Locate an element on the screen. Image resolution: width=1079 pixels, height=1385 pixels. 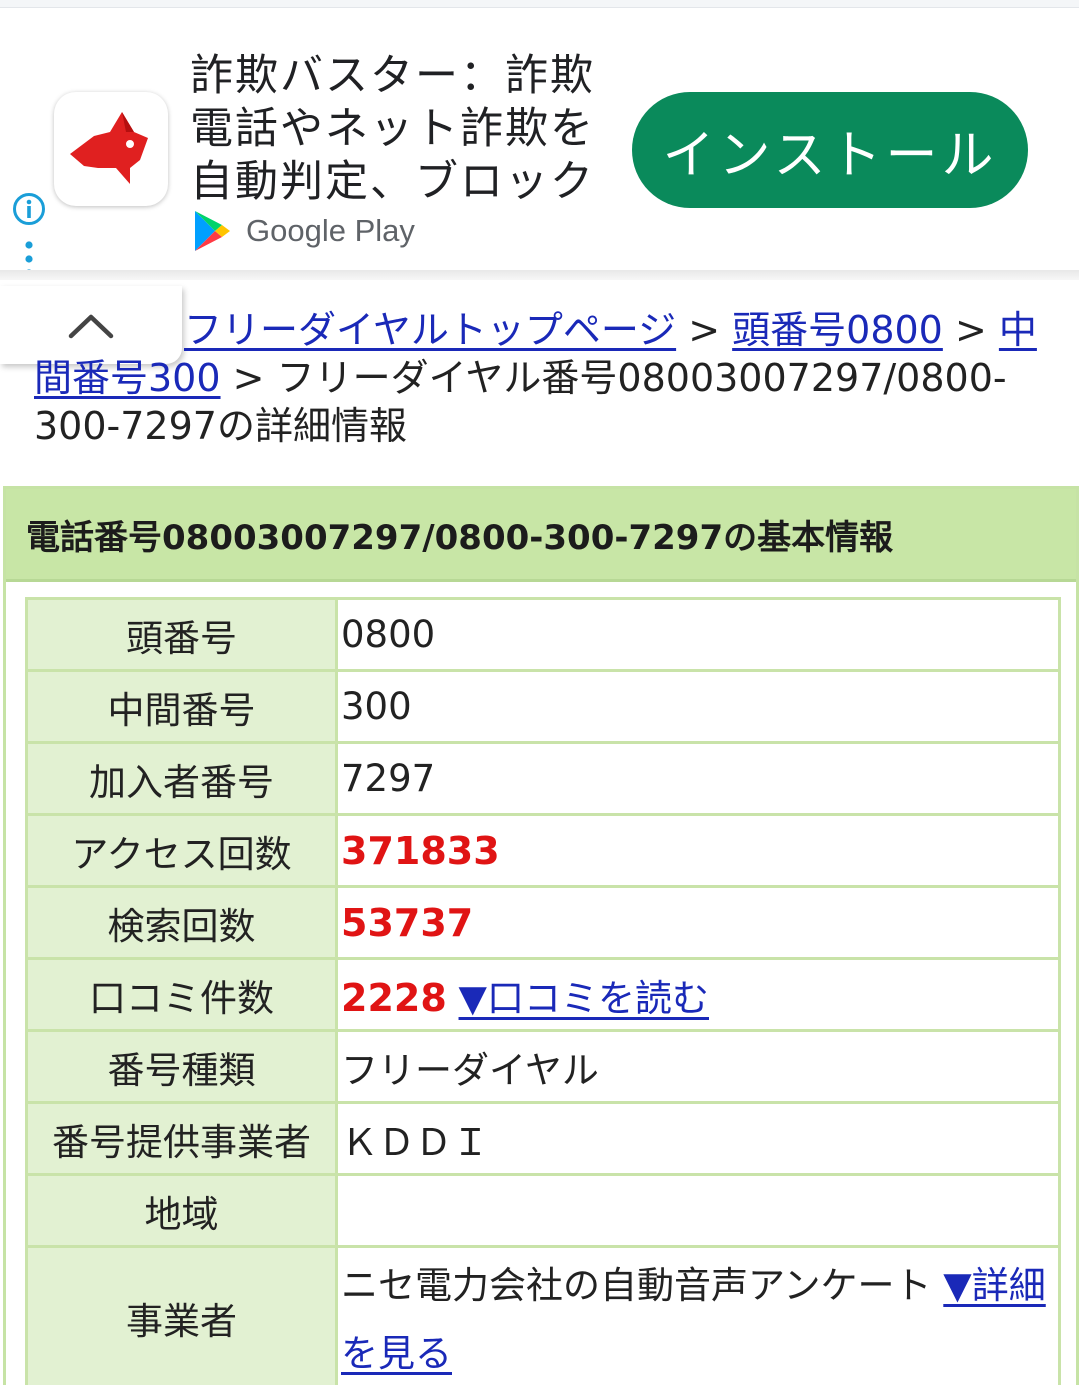
read-reviews-link: ▼口コミを読む is located at coordinates (584, 998).